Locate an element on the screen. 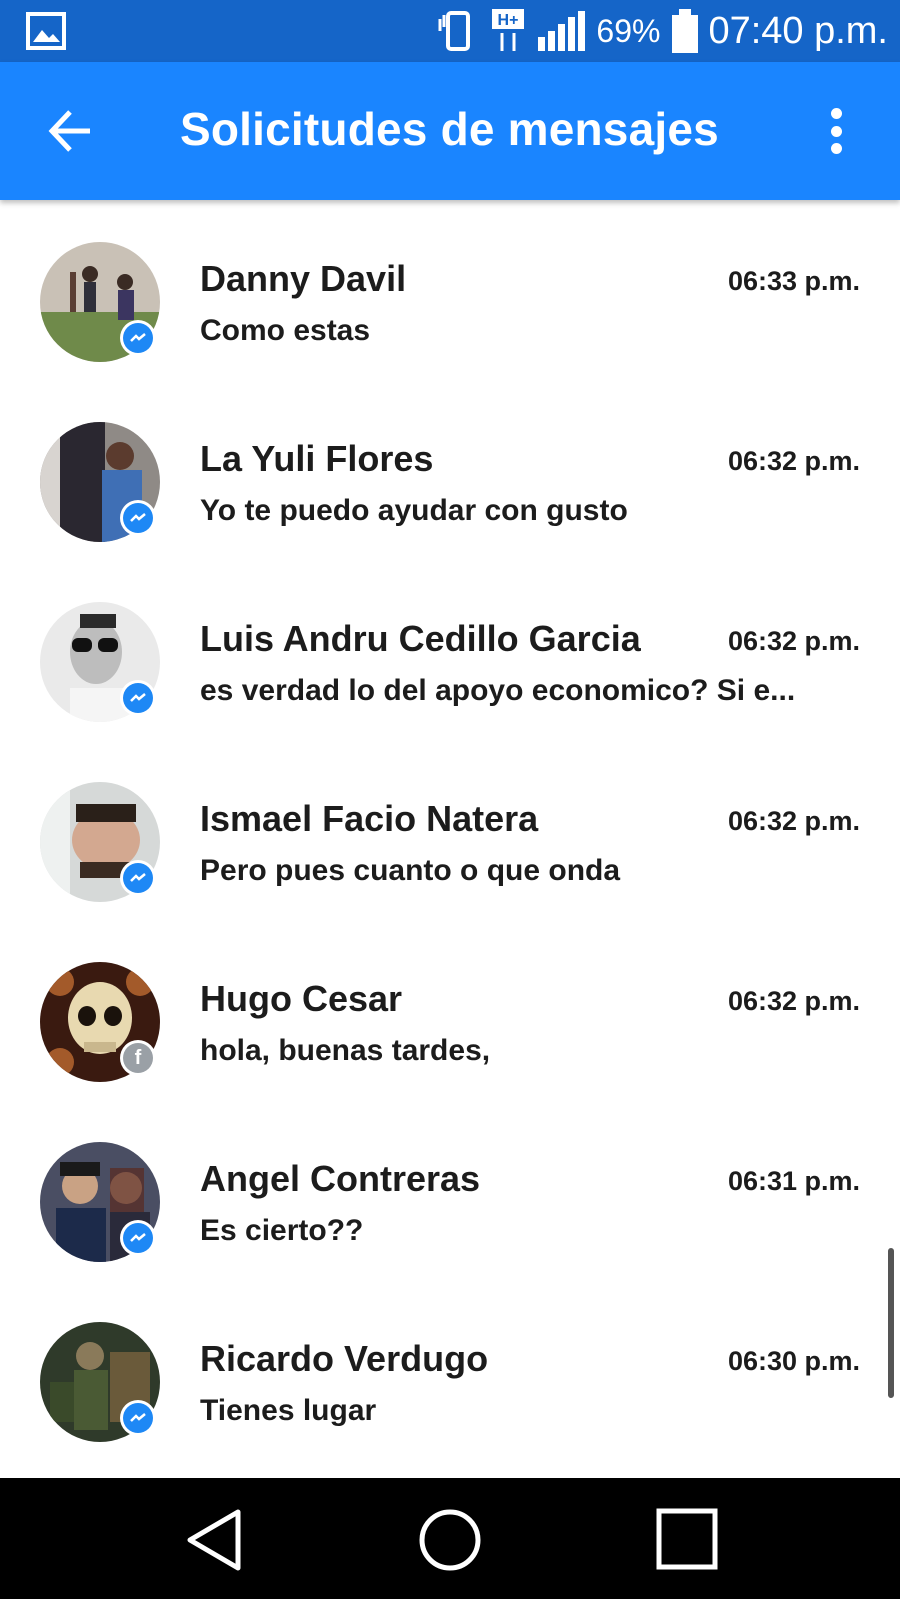 This screenshot has height=1599, width=900. recents-square-icon is located at coordinates (687, 1541).